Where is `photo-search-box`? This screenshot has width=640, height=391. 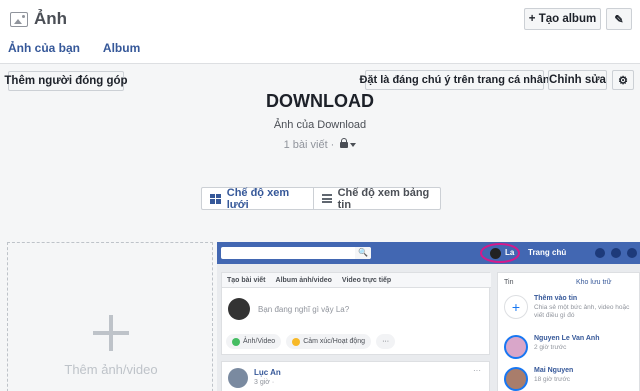
photo-search-box is located at coordinates (296, 253).